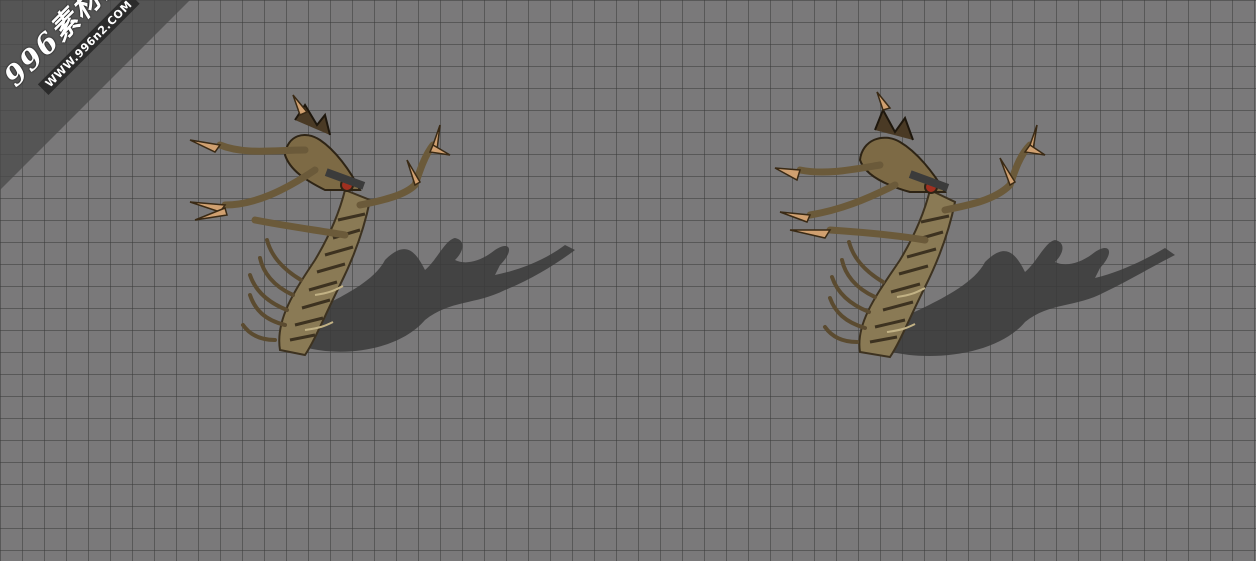 Image resolution: width=1256 pixels, height=561 pixels. Describe the element at coordinates (88, 47) in the screenshot. I see `watermark-url: WWW.996n2.COM` at that location.